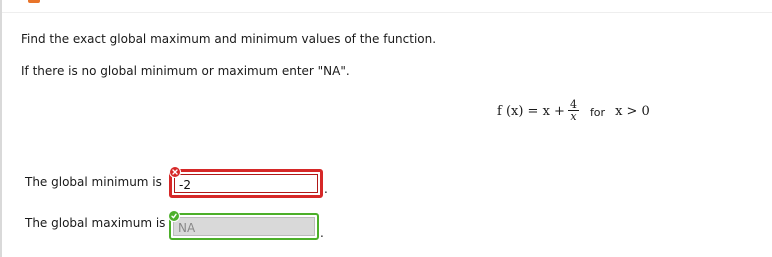 The image size is (772, 257). I want to click on x-icon, so click(175, 172).